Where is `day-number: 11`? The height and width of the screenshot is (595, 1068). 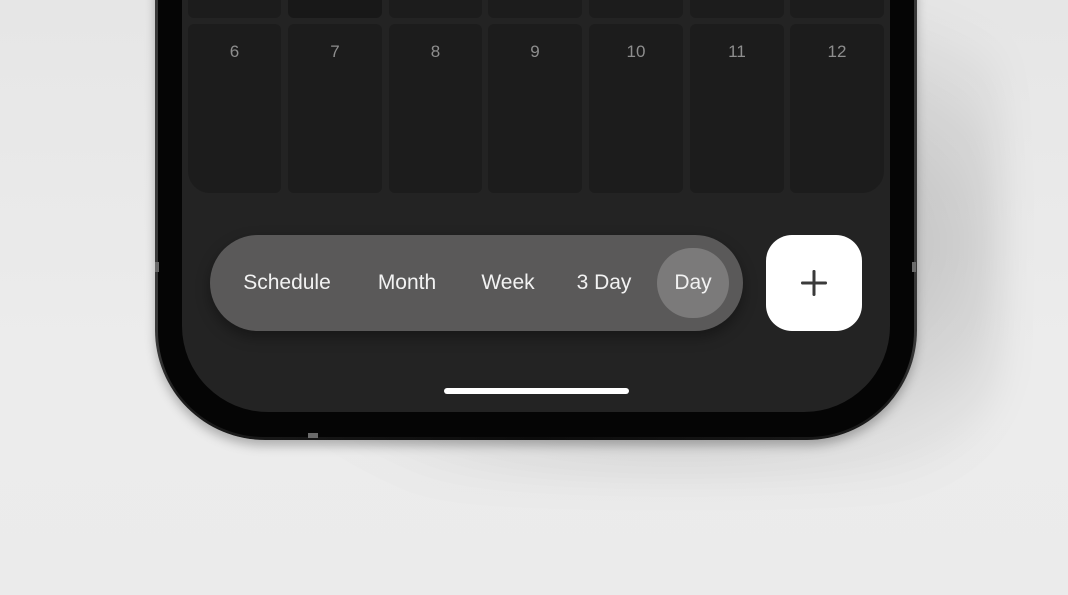 day-number: 11 is located at coordinates (737, 51).